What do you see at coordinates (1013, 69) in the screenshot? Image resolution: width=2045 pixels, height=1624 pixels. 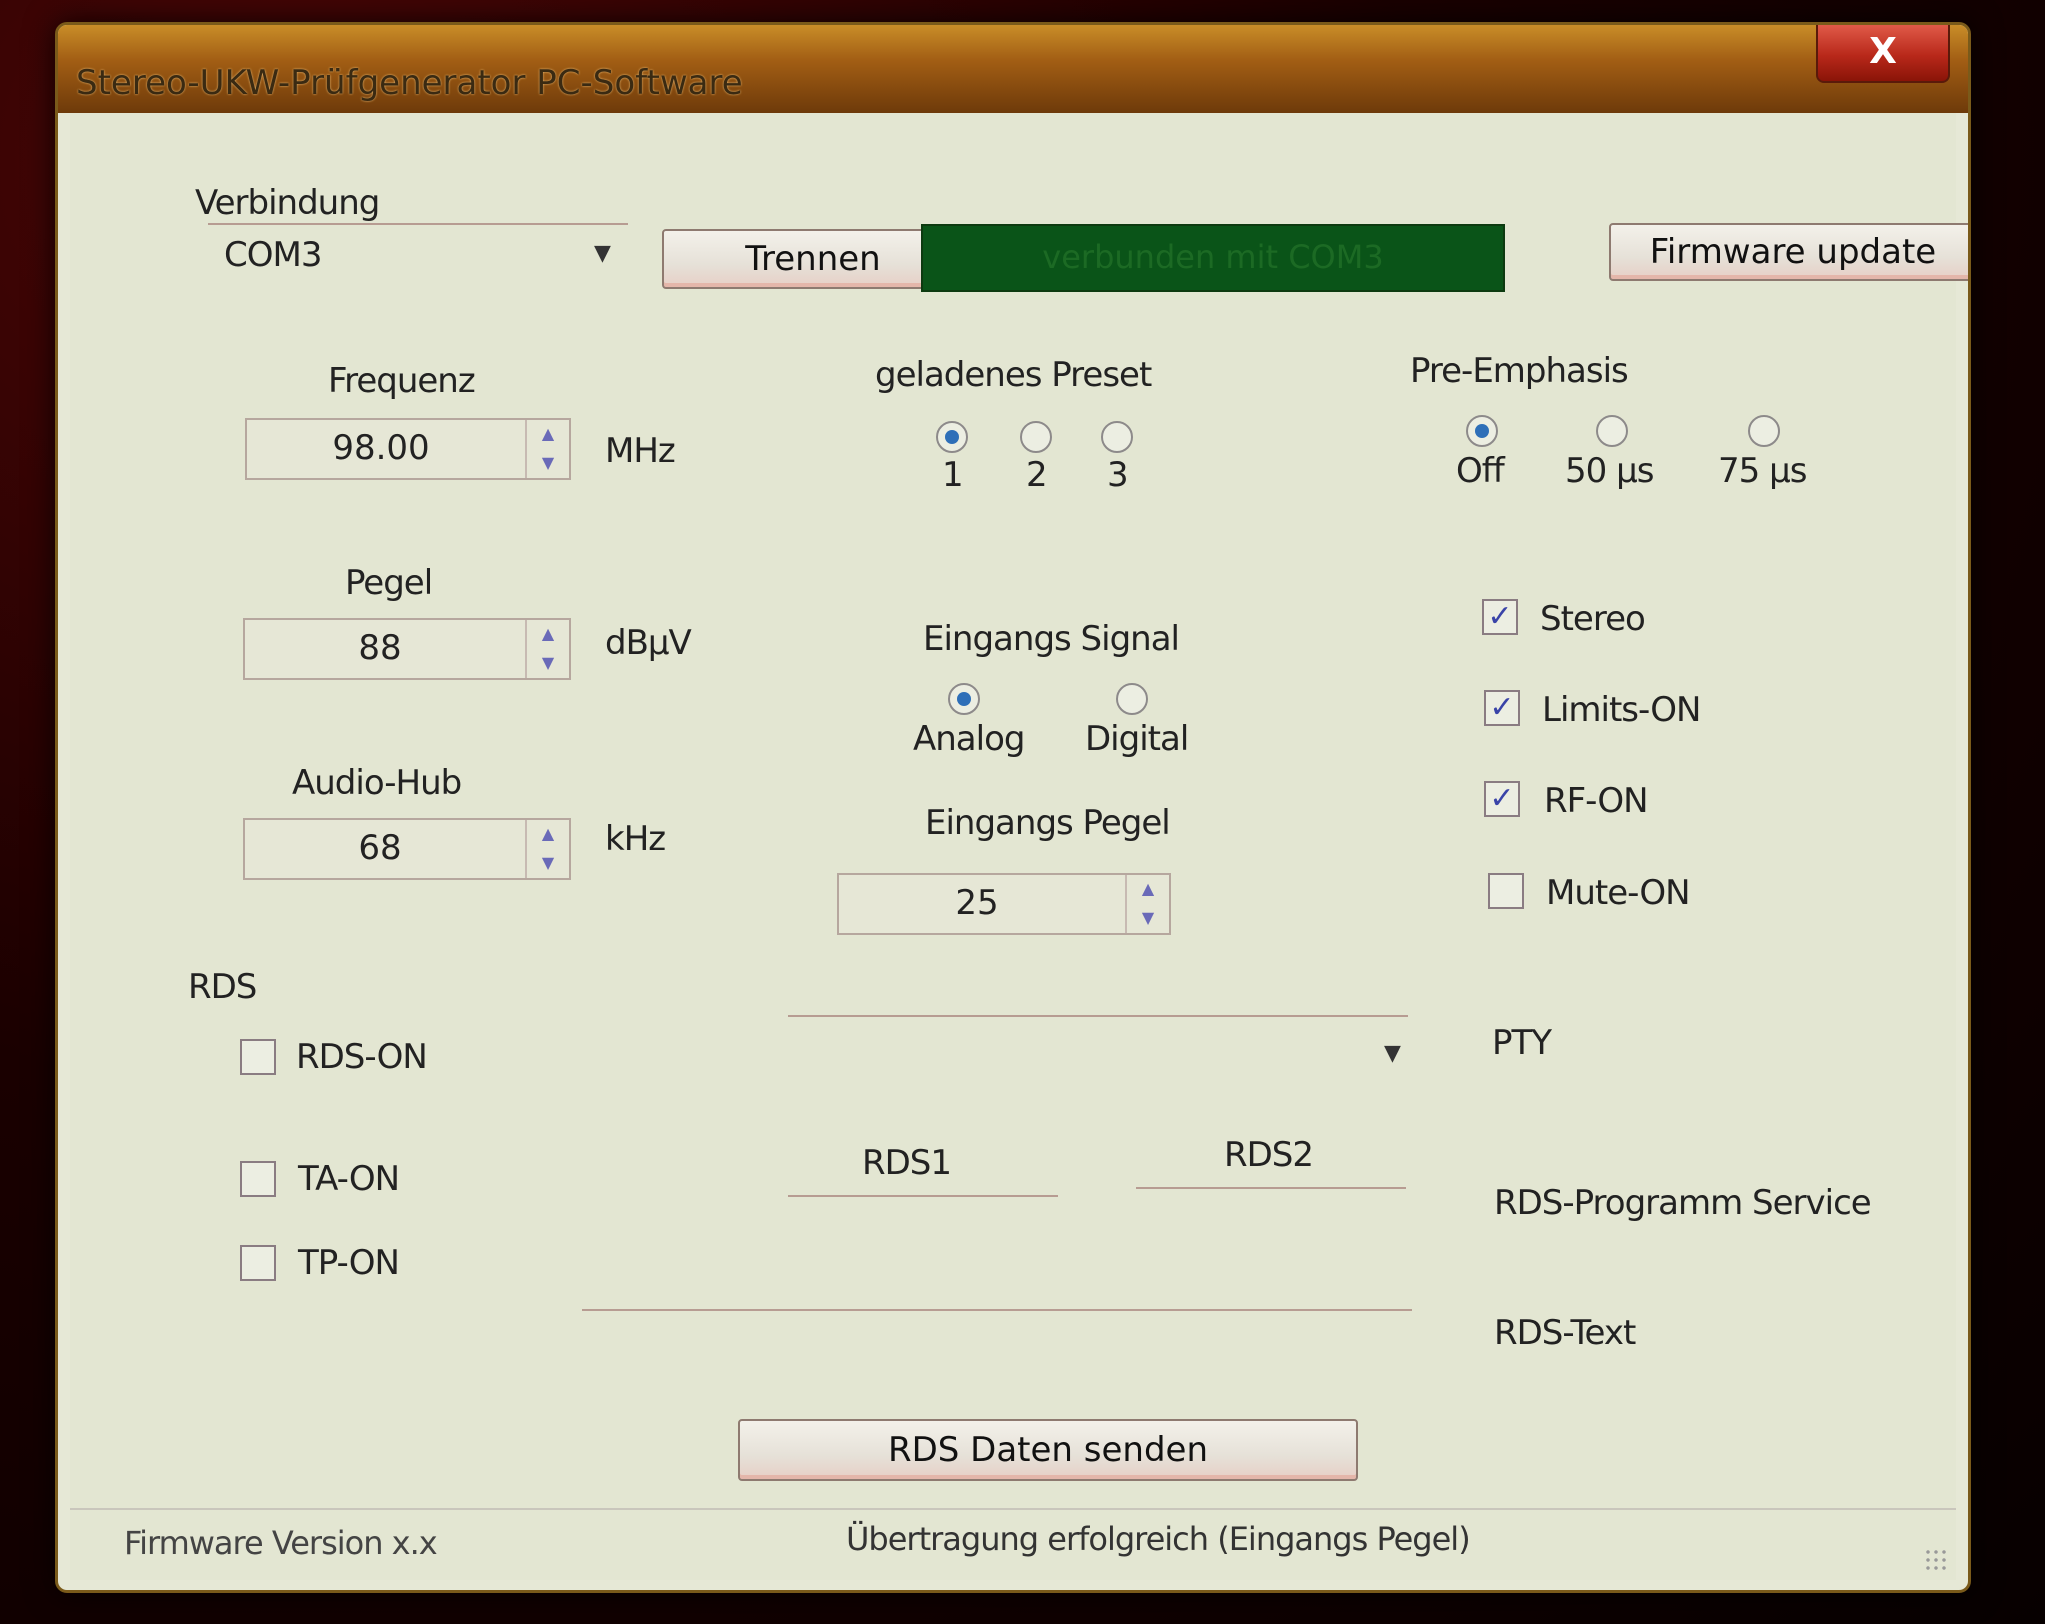 I see `title-bar: Stereo-UKW-Prüfgenerator PC-Software X` at bounding box center [1013, 69].